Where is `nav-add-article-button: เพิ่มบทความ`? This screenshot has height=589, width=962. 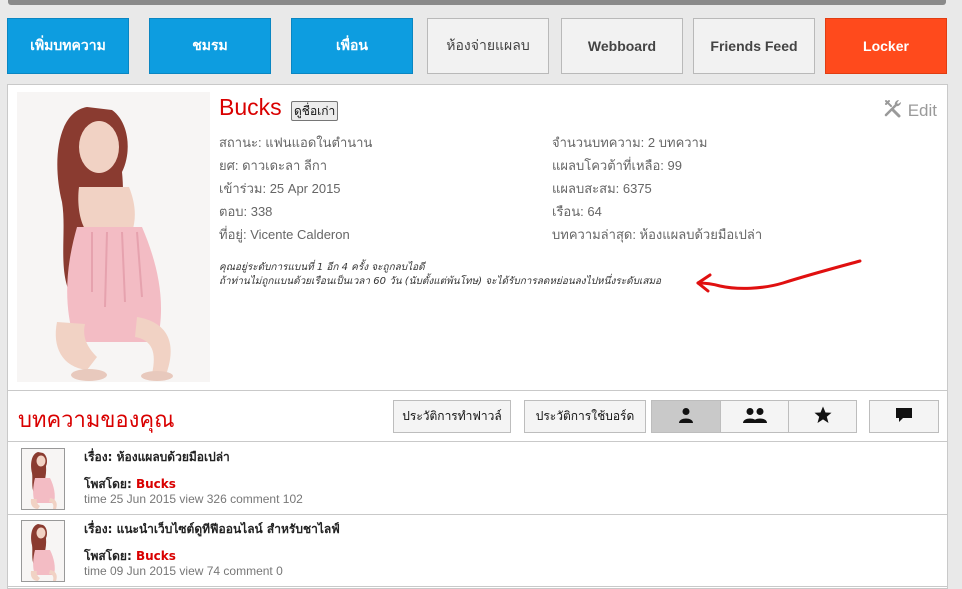
nav-add-article-button: เพิ่มบทความ is located at coordinates (68, 46).